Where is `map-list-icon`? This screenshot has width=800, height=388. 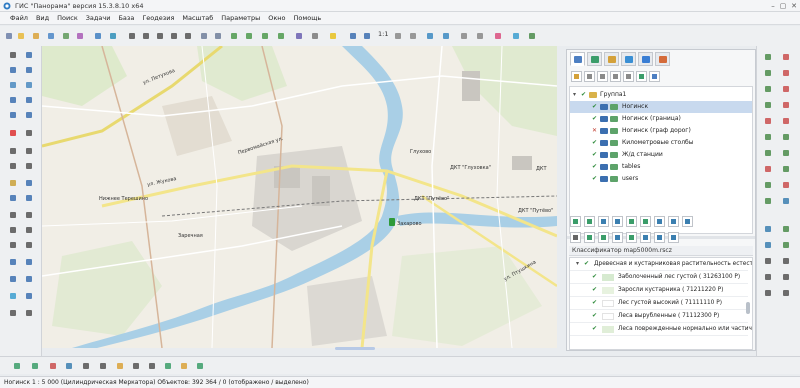
map-list-icon is located at coordinates (98, 36).